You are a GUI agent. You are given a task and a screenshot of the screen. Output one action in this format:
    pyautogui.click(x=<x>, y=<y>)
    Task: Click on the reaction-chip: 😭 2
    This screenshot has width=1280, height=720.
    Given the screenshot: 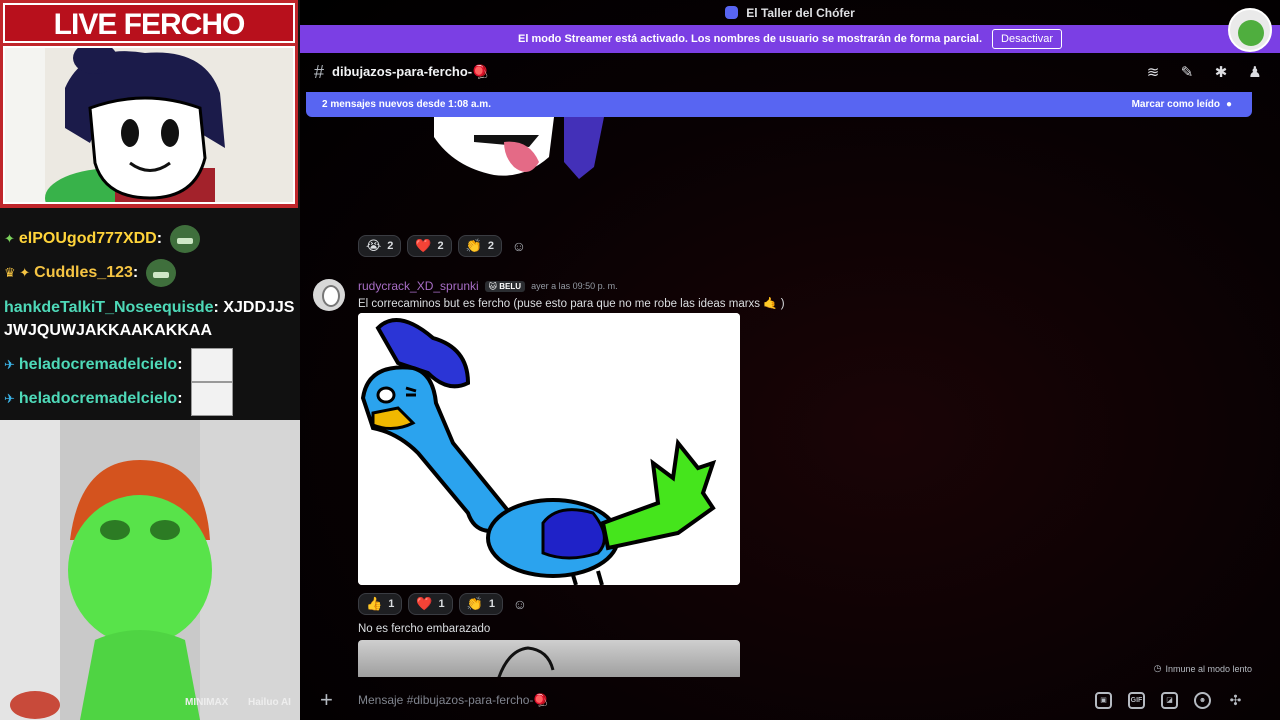 What is the action you would take?
    pyautogui.click(x=380, y=246)
    